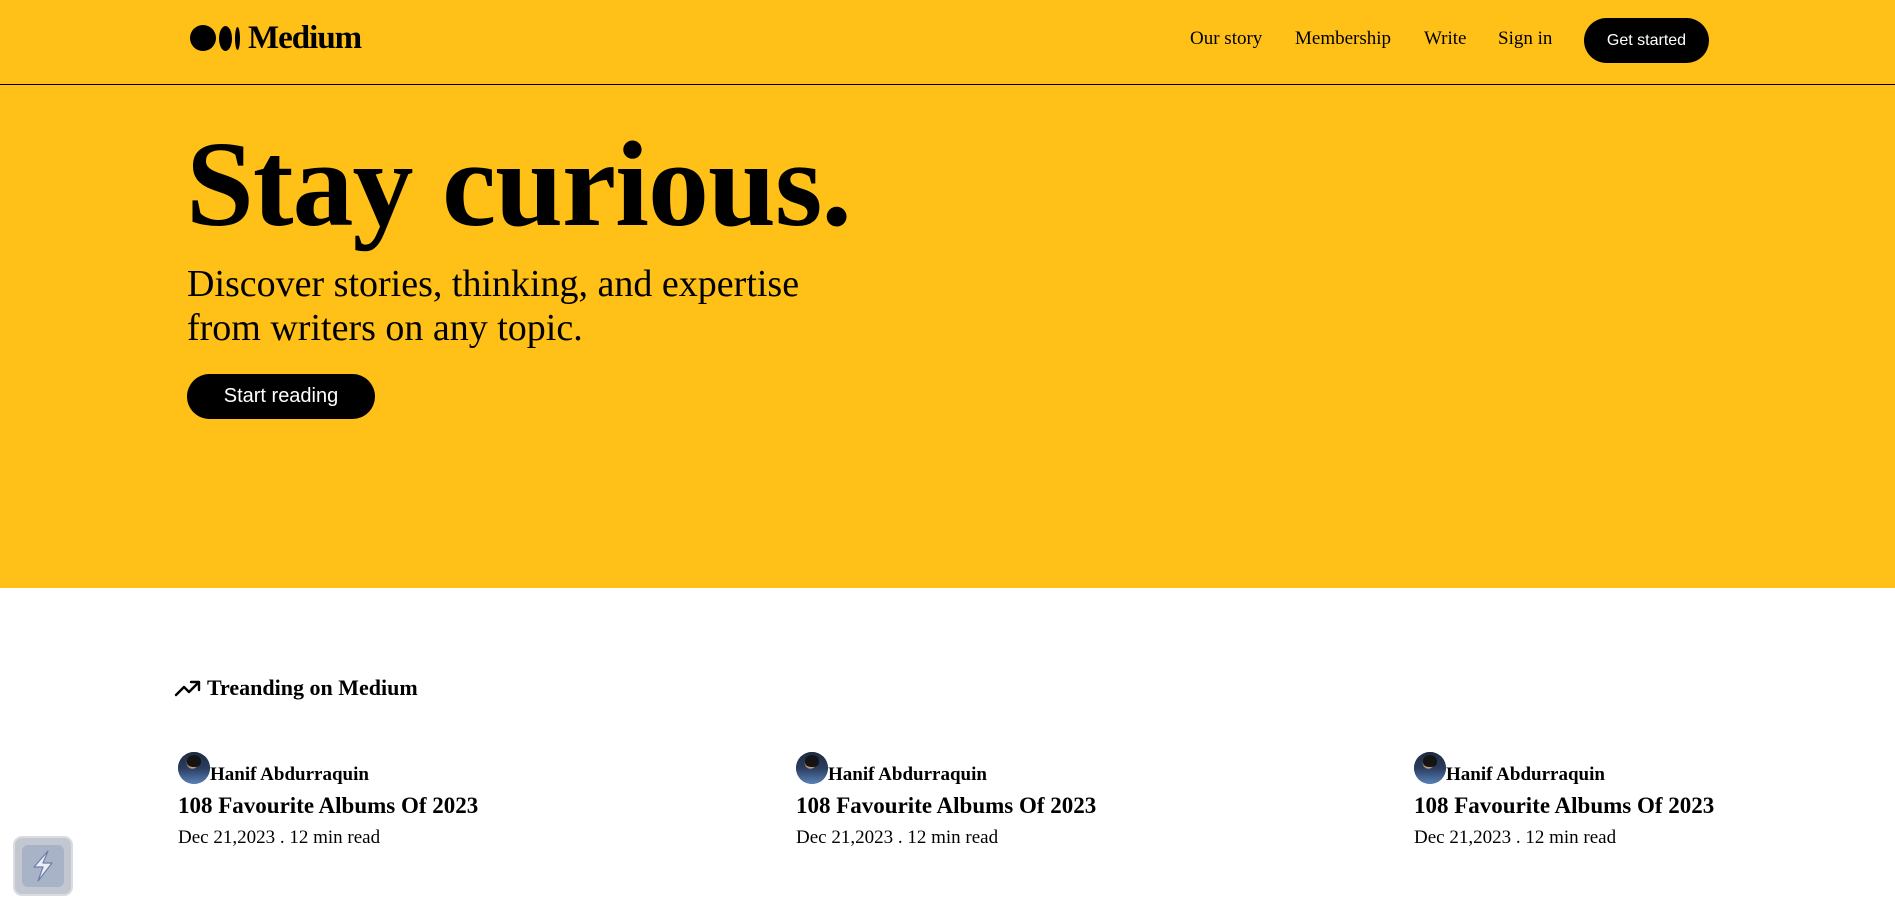 Image resolution: width=1895 pixels, height=901 pixels. I want to click on hero-title: Stay curious., so click(519, 184).